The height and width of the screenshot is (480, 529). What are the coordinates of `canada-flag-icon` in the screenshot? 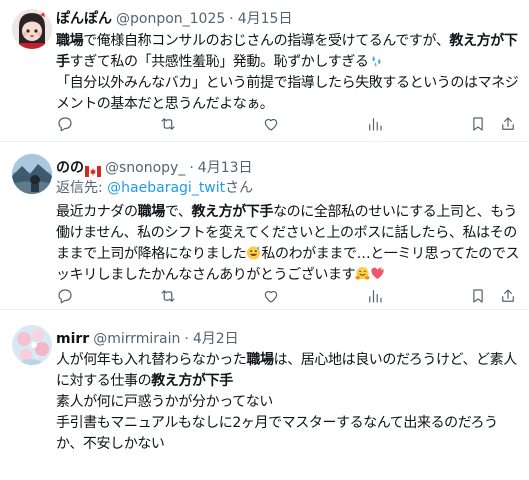 It's located at (93, 170).